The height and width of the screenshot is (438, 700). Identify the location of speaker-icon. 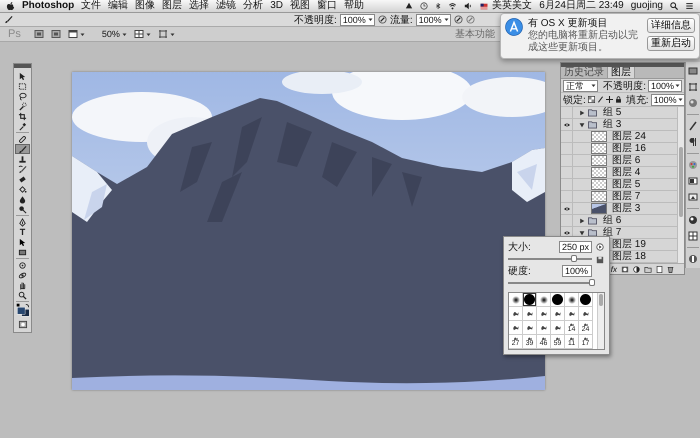
(468, 6).